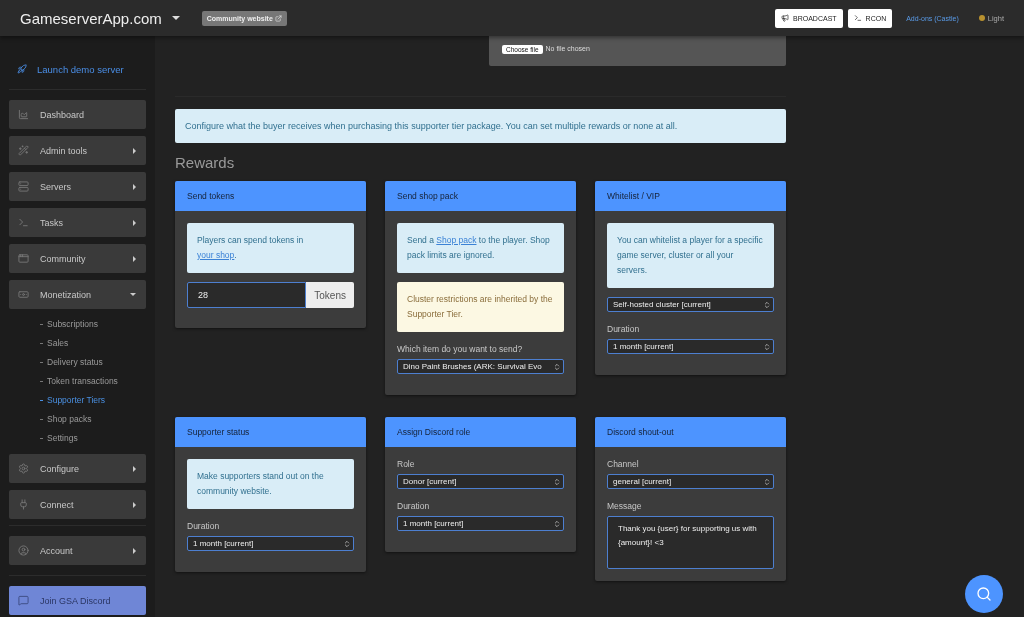  What do you see at coordinates (270, 196) in the screenshot?
I see `card-title: Send tokens` at bounding box center [270, 196].